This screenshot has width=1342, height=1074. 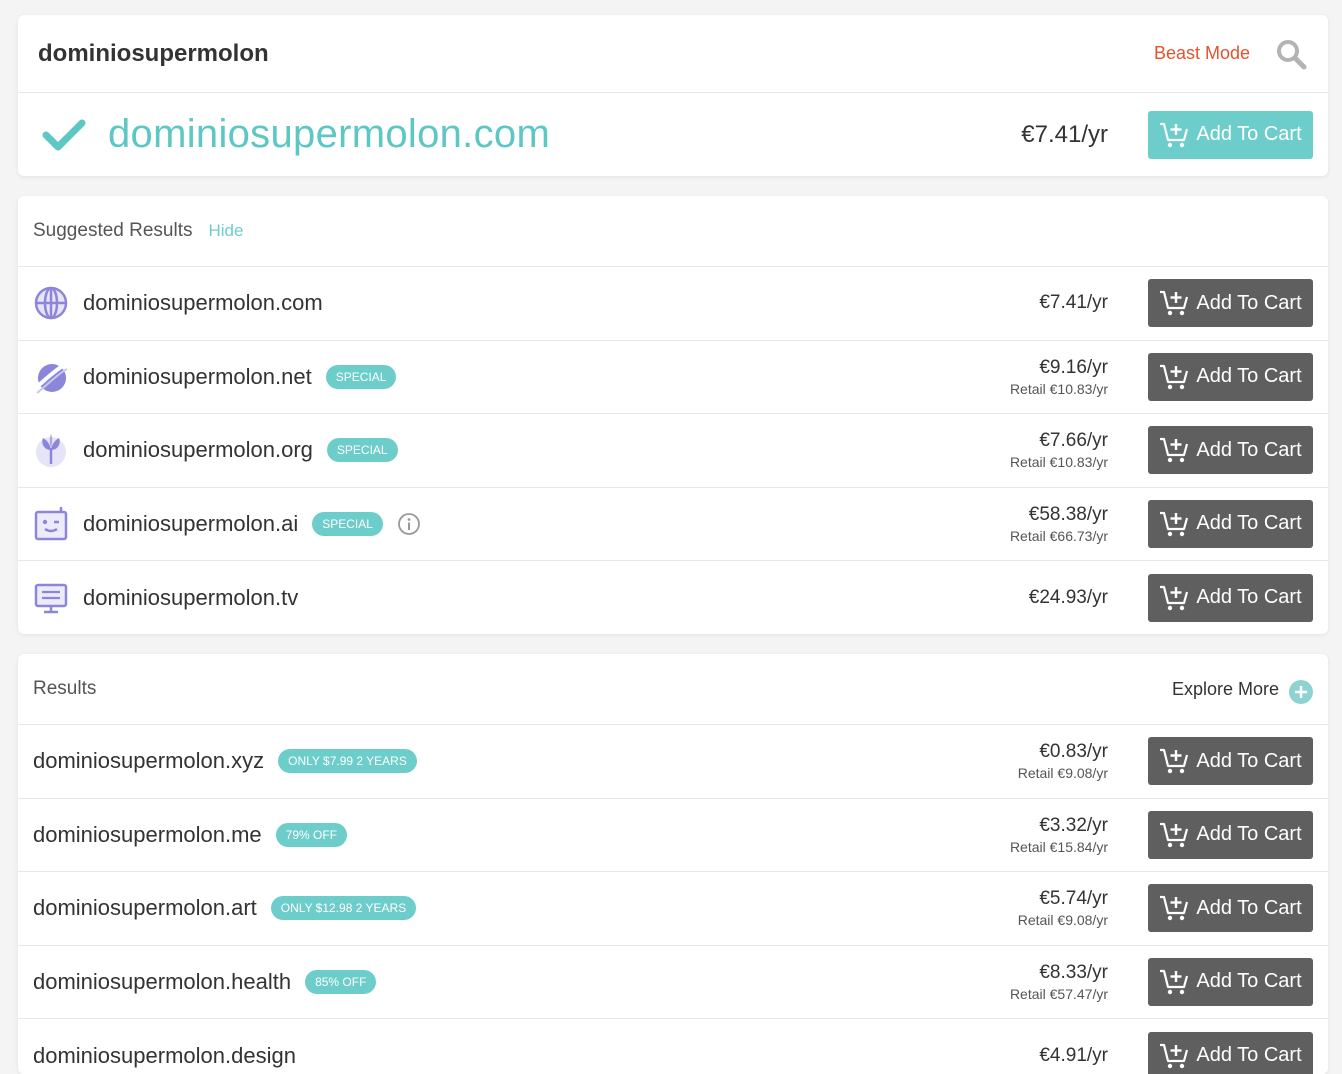 What do you see at coordinates (978, 303) in the screenshot?
I see `price-block: €7.41/yr` at bounding box center [978, 303].